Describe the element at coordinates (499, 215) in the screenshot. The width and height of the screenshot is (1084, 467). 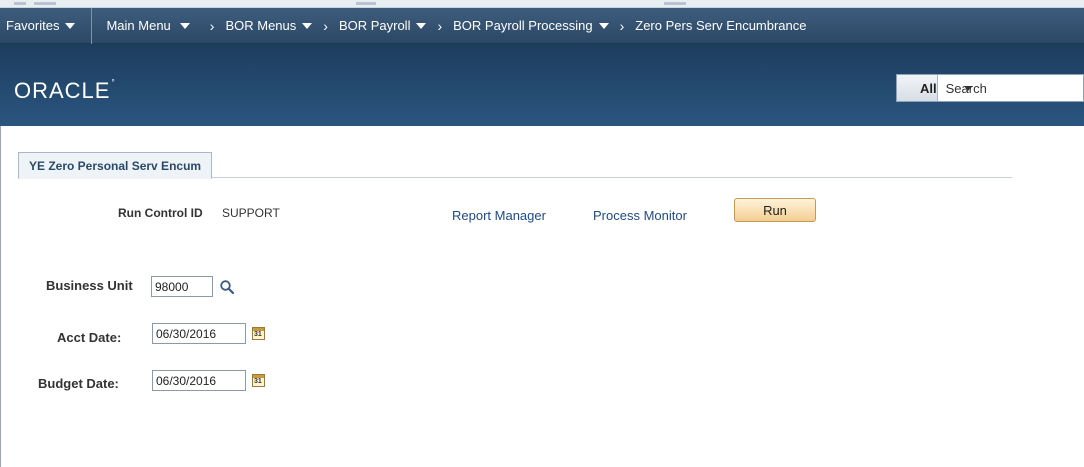
I see `report-manager-link: Report Manager` at that location.